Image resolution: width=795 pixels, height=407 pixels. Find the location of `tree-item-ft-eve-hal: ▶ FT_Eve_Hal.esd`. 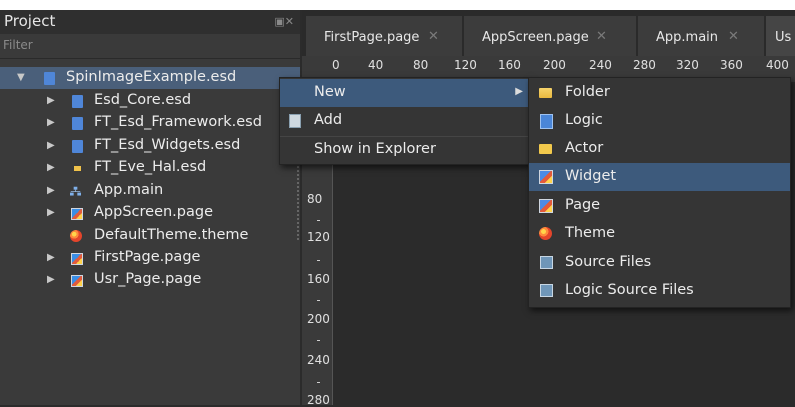

tree-item-ft-eve-hal: ▶ FT_Eve_Hal.esd is located at coordinates (150, 168).